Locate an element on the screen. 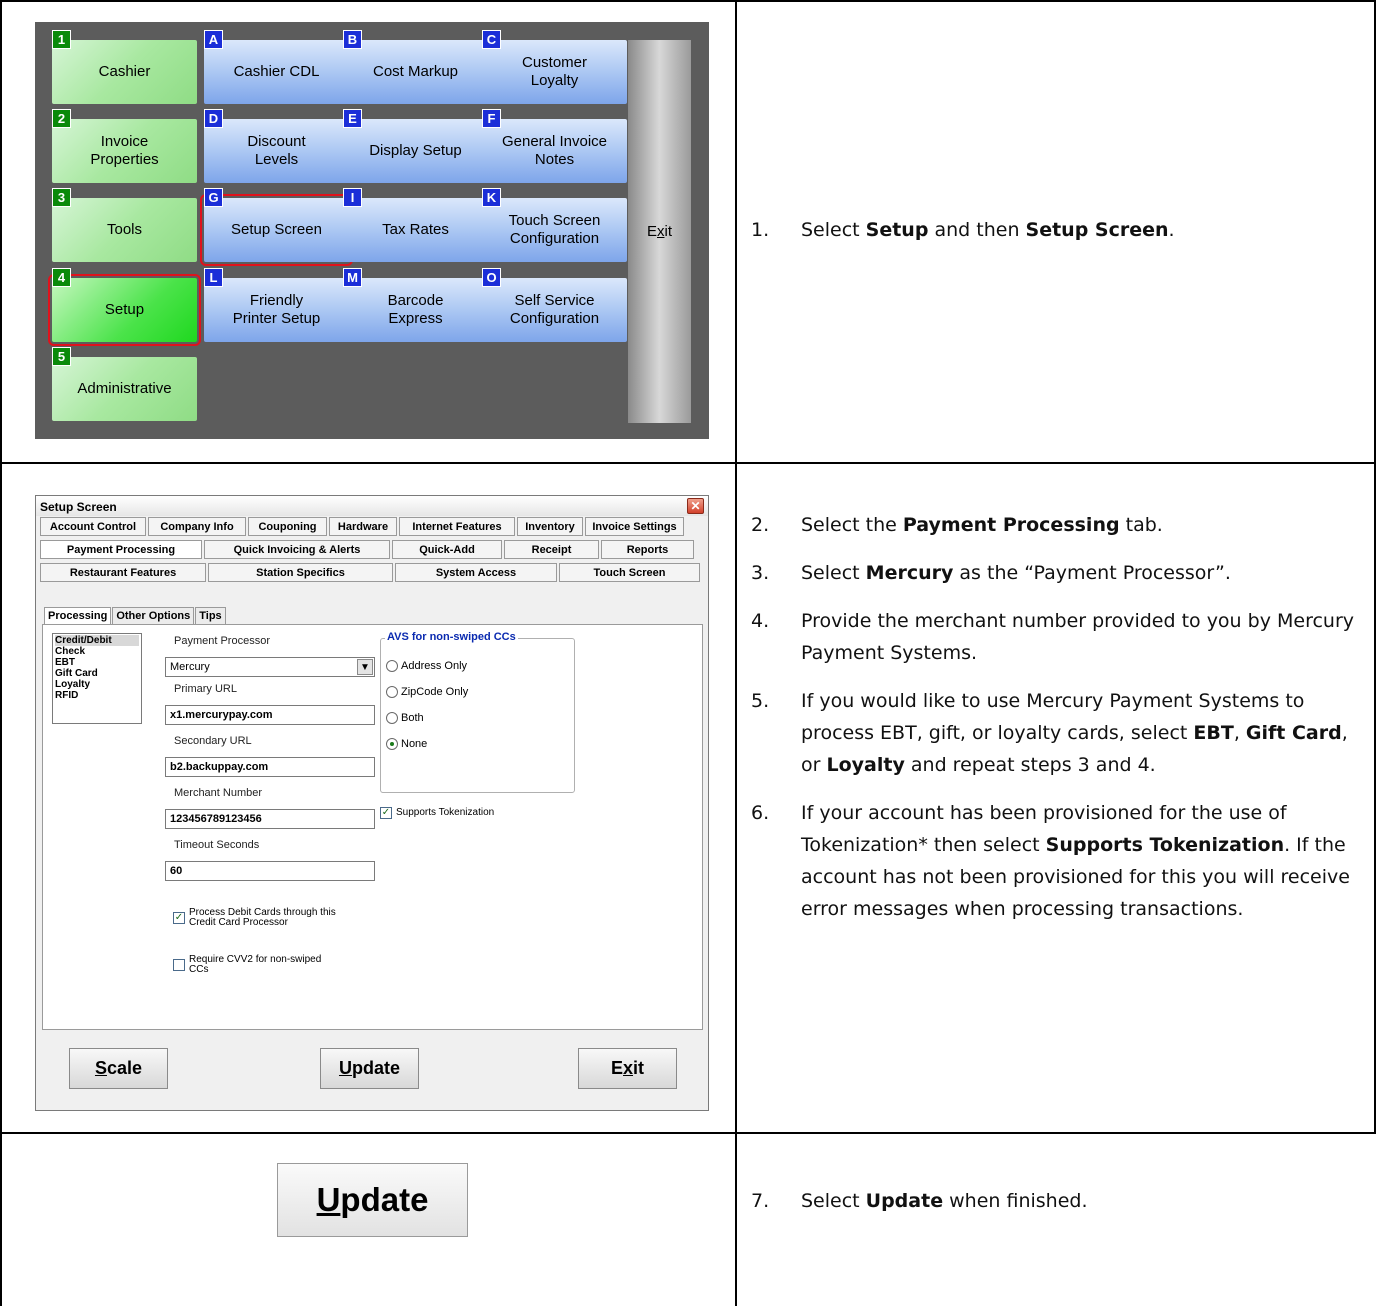 The height and width of the screenshot is (1306, 1376). supports-tokenization-checkbox: ✓ Supports Tokenization is located at coordinates (437, 813).